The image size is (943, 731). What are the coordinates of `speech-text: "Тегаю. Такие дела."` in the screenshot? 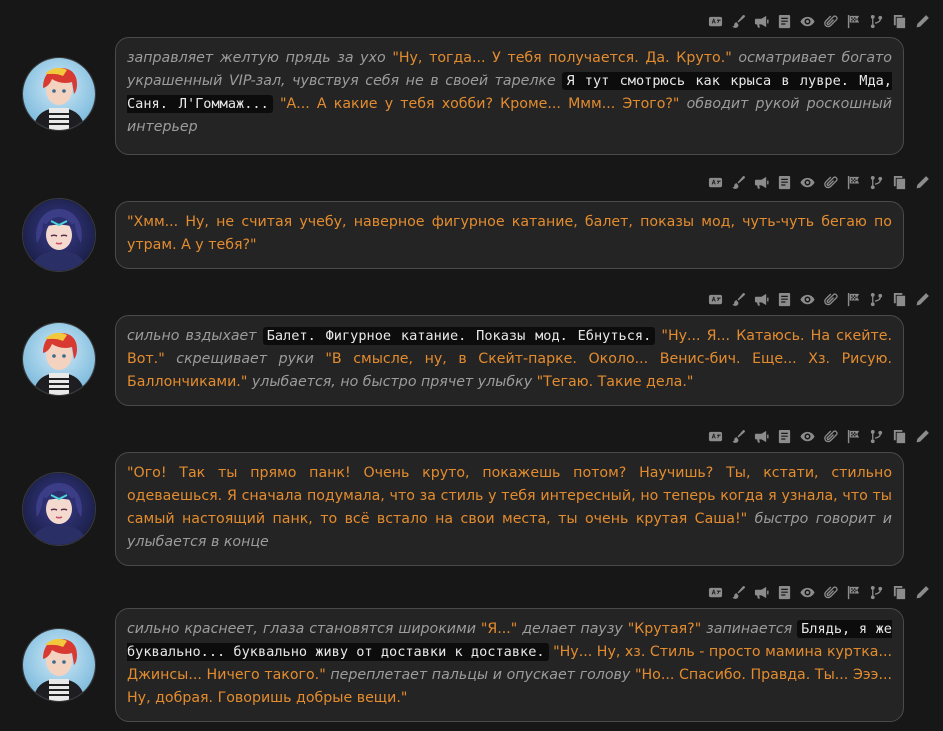 It's located at (615, 382).